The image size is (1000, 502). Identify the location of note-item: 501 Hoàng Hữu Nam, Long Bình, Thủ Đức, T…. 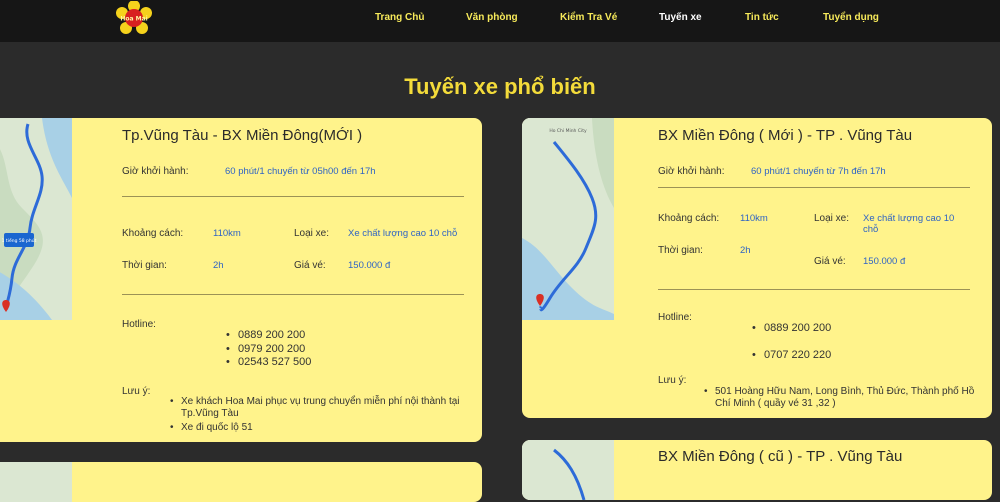
(844, 398).